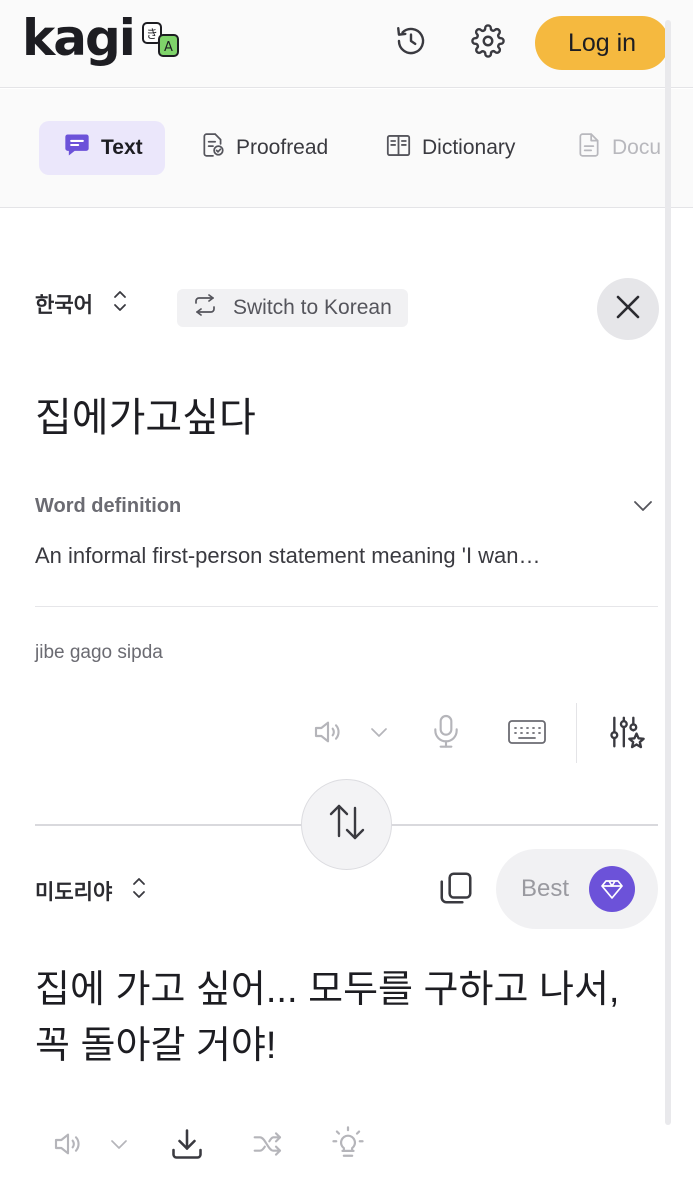 The width and height of the screenshot is (693, 1200). I want to click on history-icon, so click(411, 43).